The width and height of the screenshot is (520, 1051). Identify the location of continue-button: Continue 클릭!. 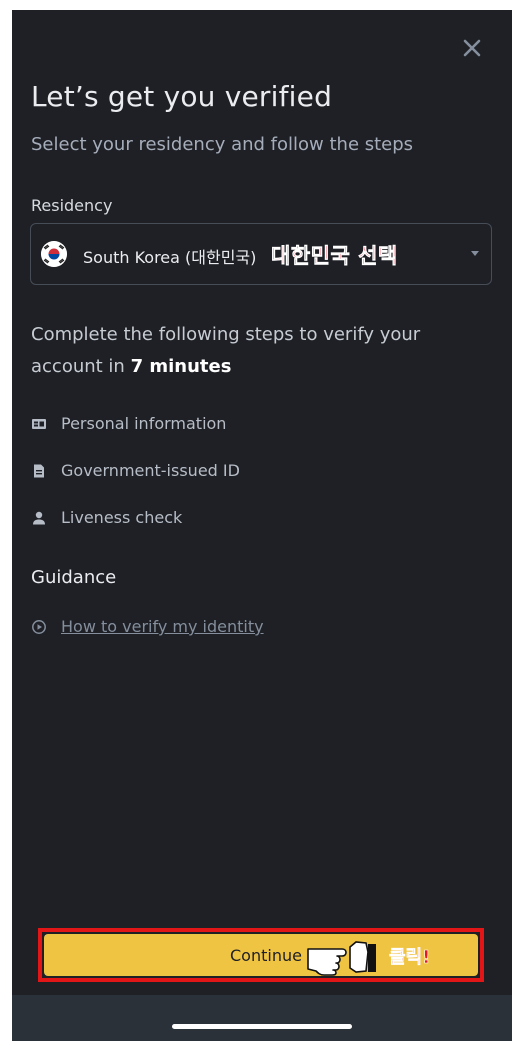
(261, 955).